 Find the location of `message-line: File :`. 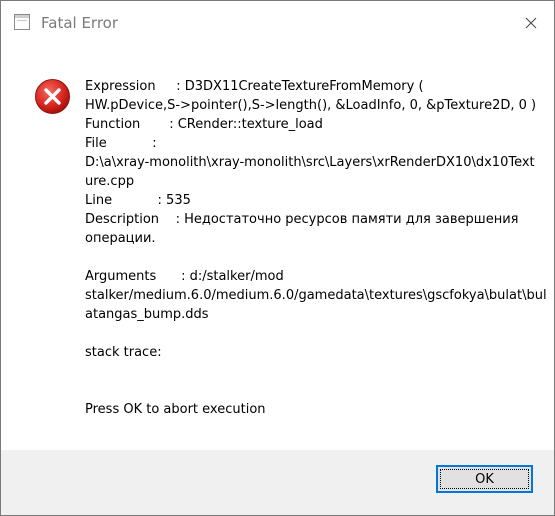

message-line: File : is located at coordinates (121, 143).